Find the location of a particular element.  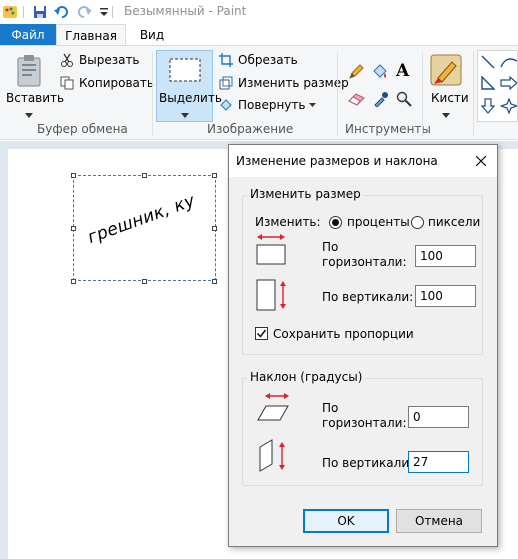

title-bar: Безымянный - Paint is located at coordinates (259, 12).